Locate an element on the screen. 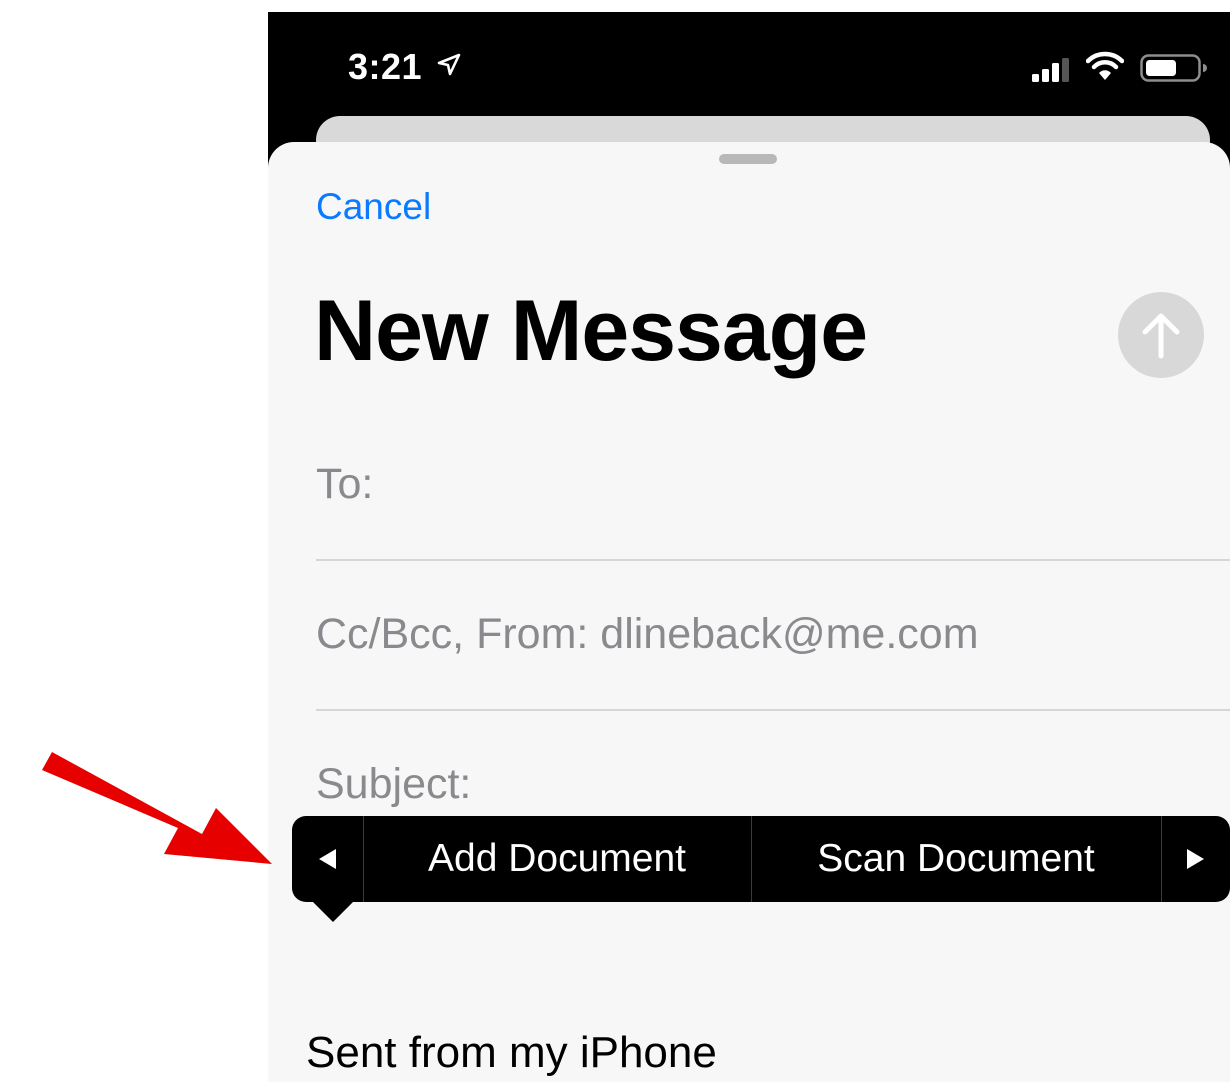 The height and width of the screenshot is (1082, 1230). wifi-icon is located at coordinates (1105, 65).